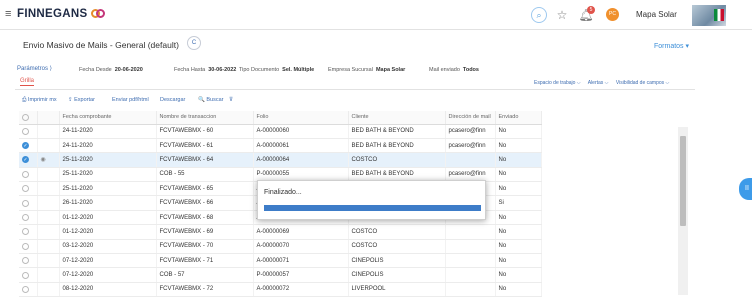 The width and height of the screenshot is (752, 297). Describe the element at coordinates (27, 82) in the screenshot. I see `tab-grilla: Grilla` at that location.